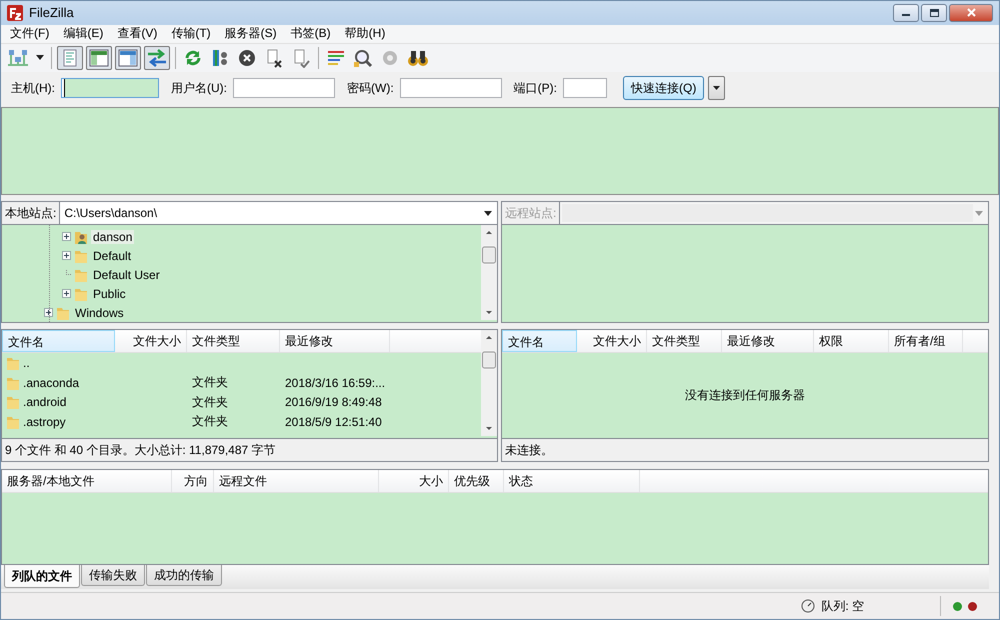 The image size is (1000, 620). Describe the element at coordinates (151, 341) in the screenshot. I see `column-header: 文件大小` at that location.